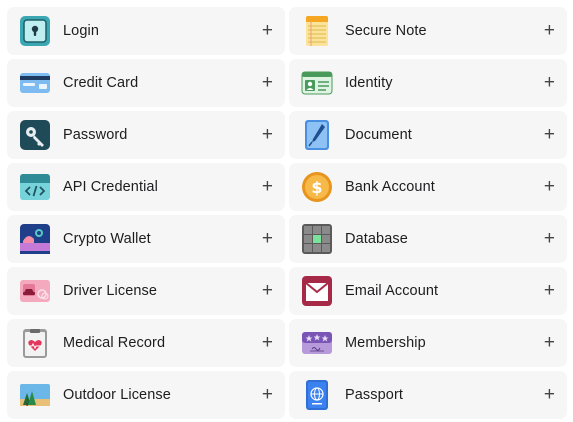 The image size is (573, 422). What do you see at coordinates (35, 135) in the screenshot?
I see `password-icon` at bounding box center [35, 135].